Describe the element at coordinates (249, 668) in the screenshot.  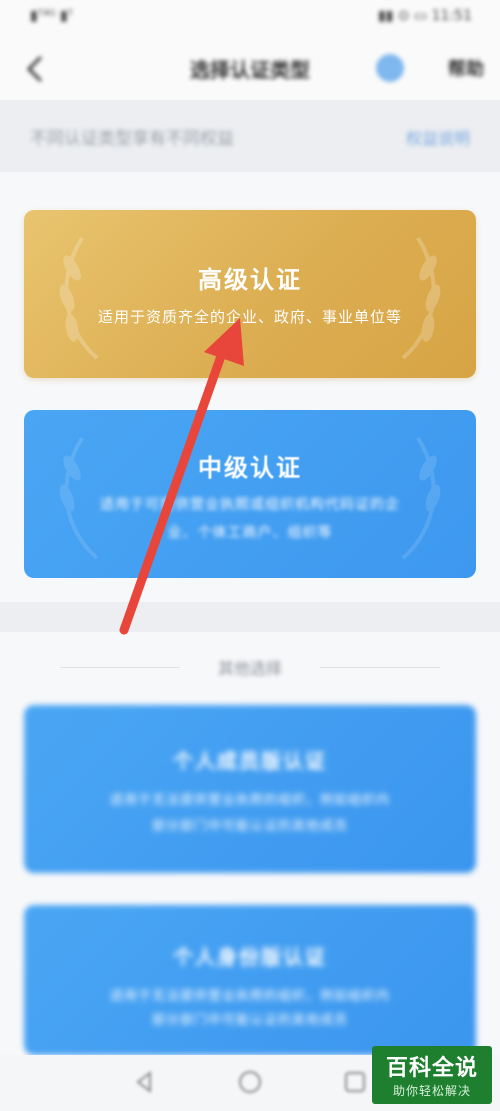
I see `other-options-label: 其他选择` at that location.